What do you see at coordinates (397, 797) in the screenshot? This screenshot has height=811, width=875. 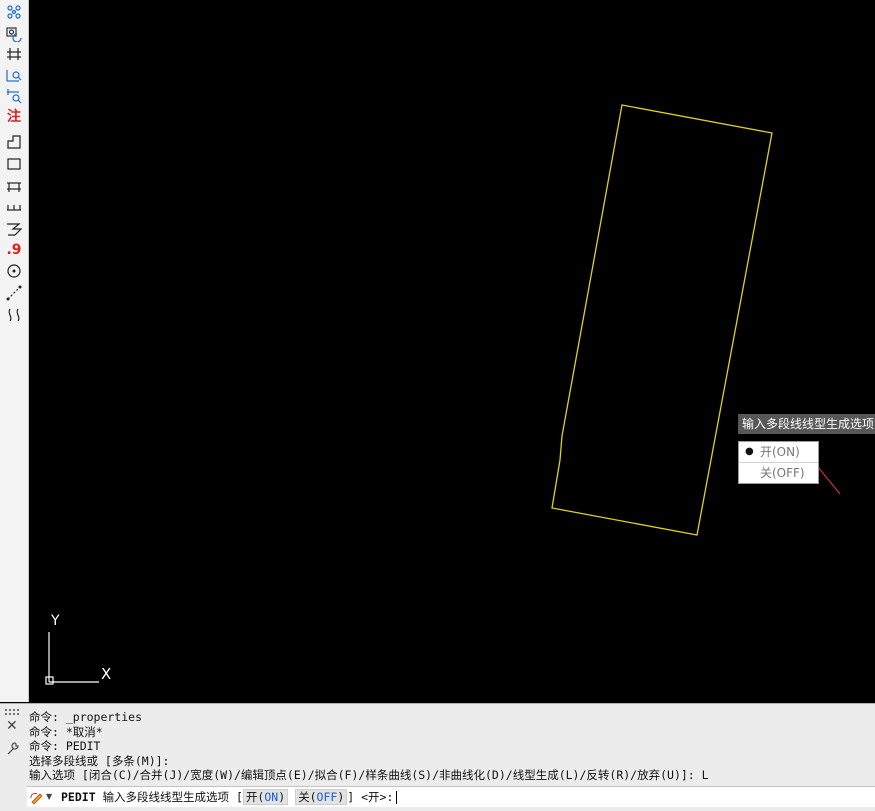 I see `text-caret` at bounding box center [397, 797].